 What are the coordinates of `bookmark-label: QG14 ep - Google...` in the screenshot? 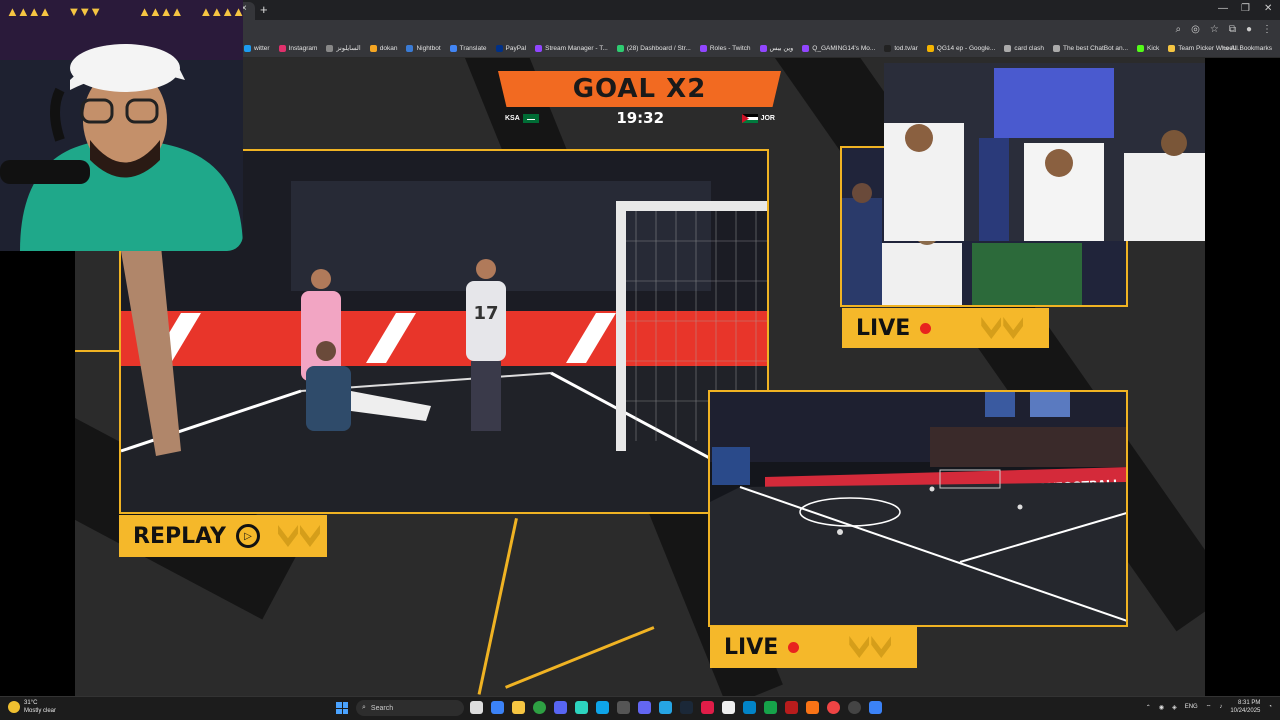 It's located at (966, 48).